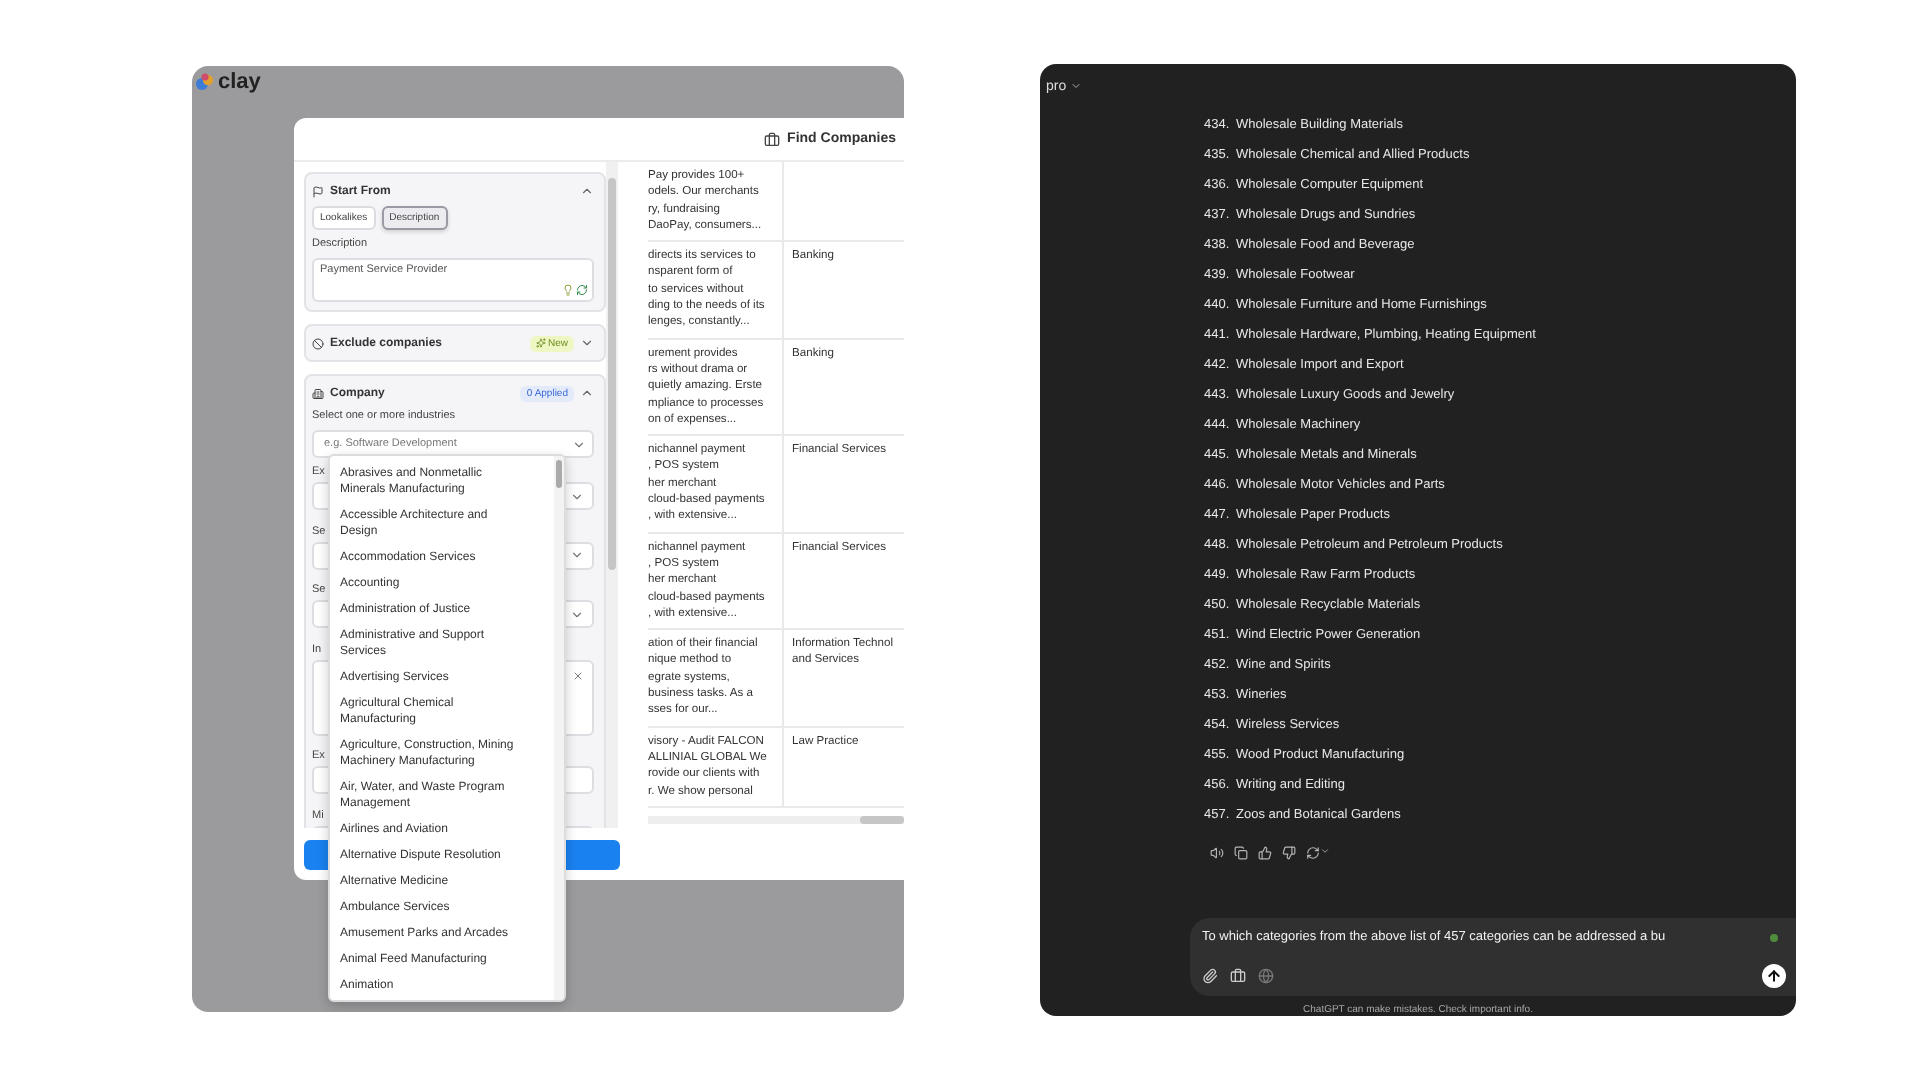  Describe the element at coordinates (1265, 853) in the screenshot. I see `thumbs-up-icon` at that location.